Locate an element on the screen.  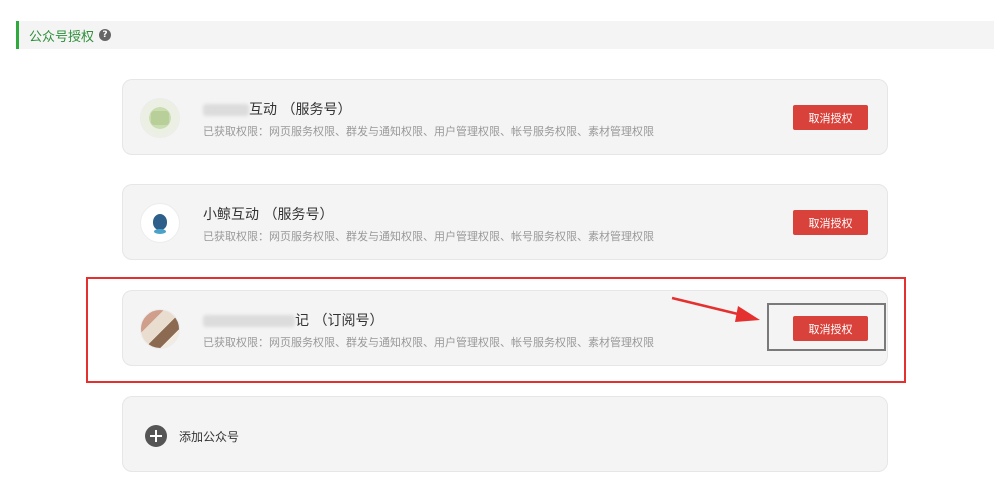
section-header: 公众号授权 ? is located at coordinates (505, 35).